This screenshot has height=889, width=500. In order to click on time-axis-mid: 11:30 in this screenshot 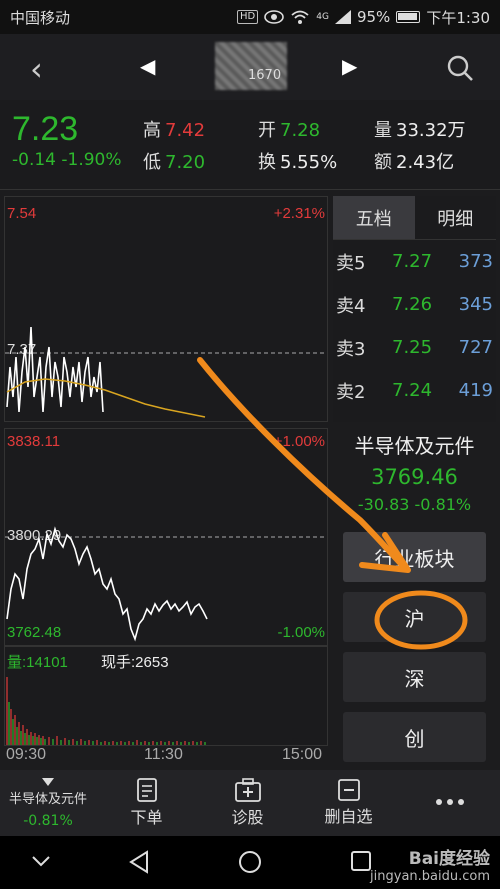, I will do `click(163, 754)`.